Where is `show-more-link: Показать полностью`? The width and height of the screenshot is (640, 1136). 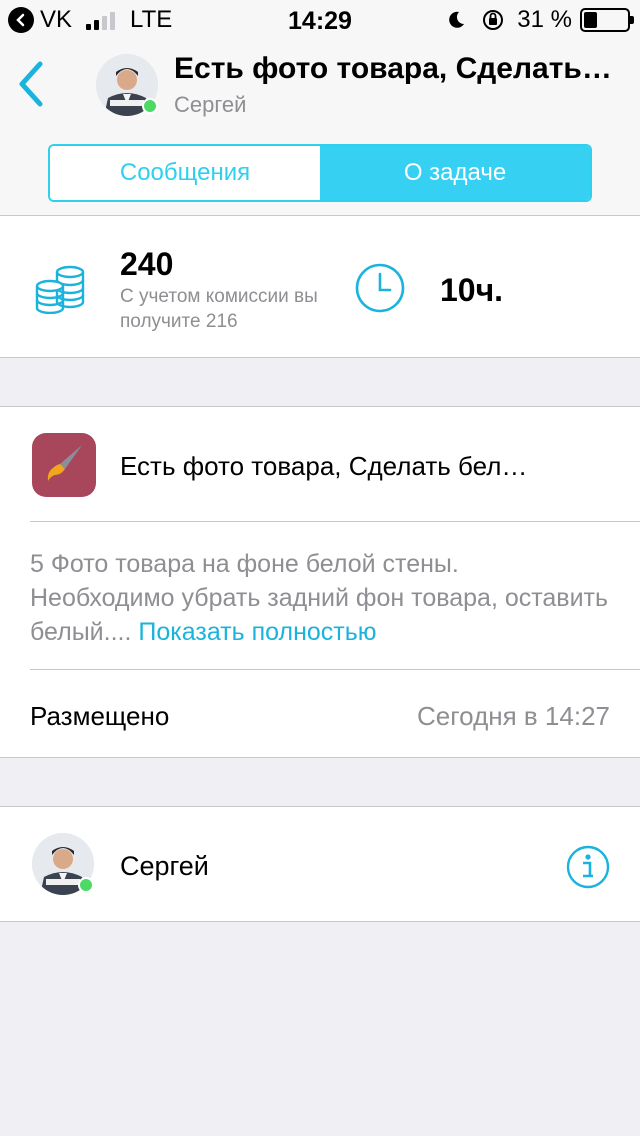 show-more-link: Показать полностью is located at coordinates (257, 632).